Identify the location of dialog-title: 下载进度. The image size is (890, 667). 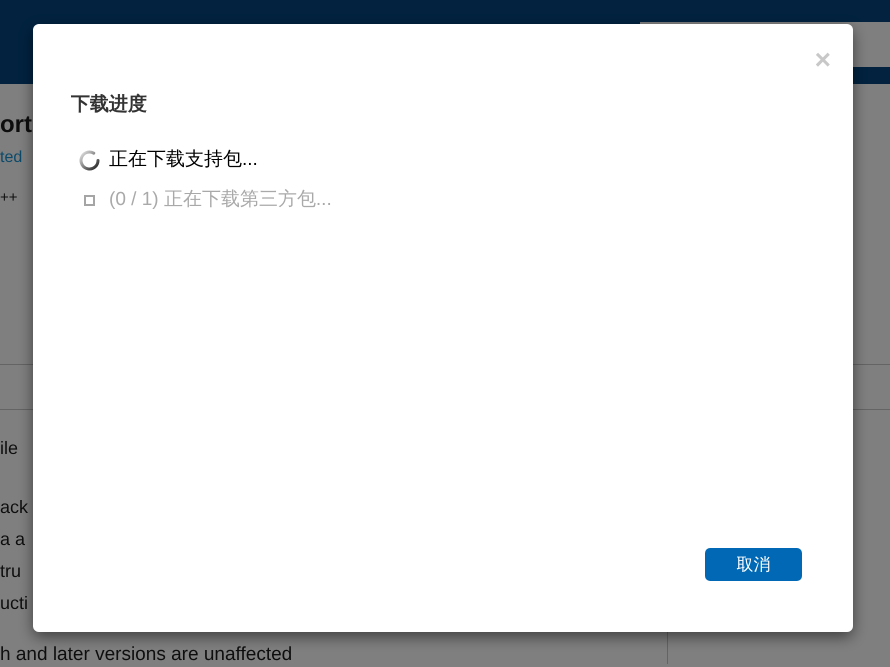
(109, 105).